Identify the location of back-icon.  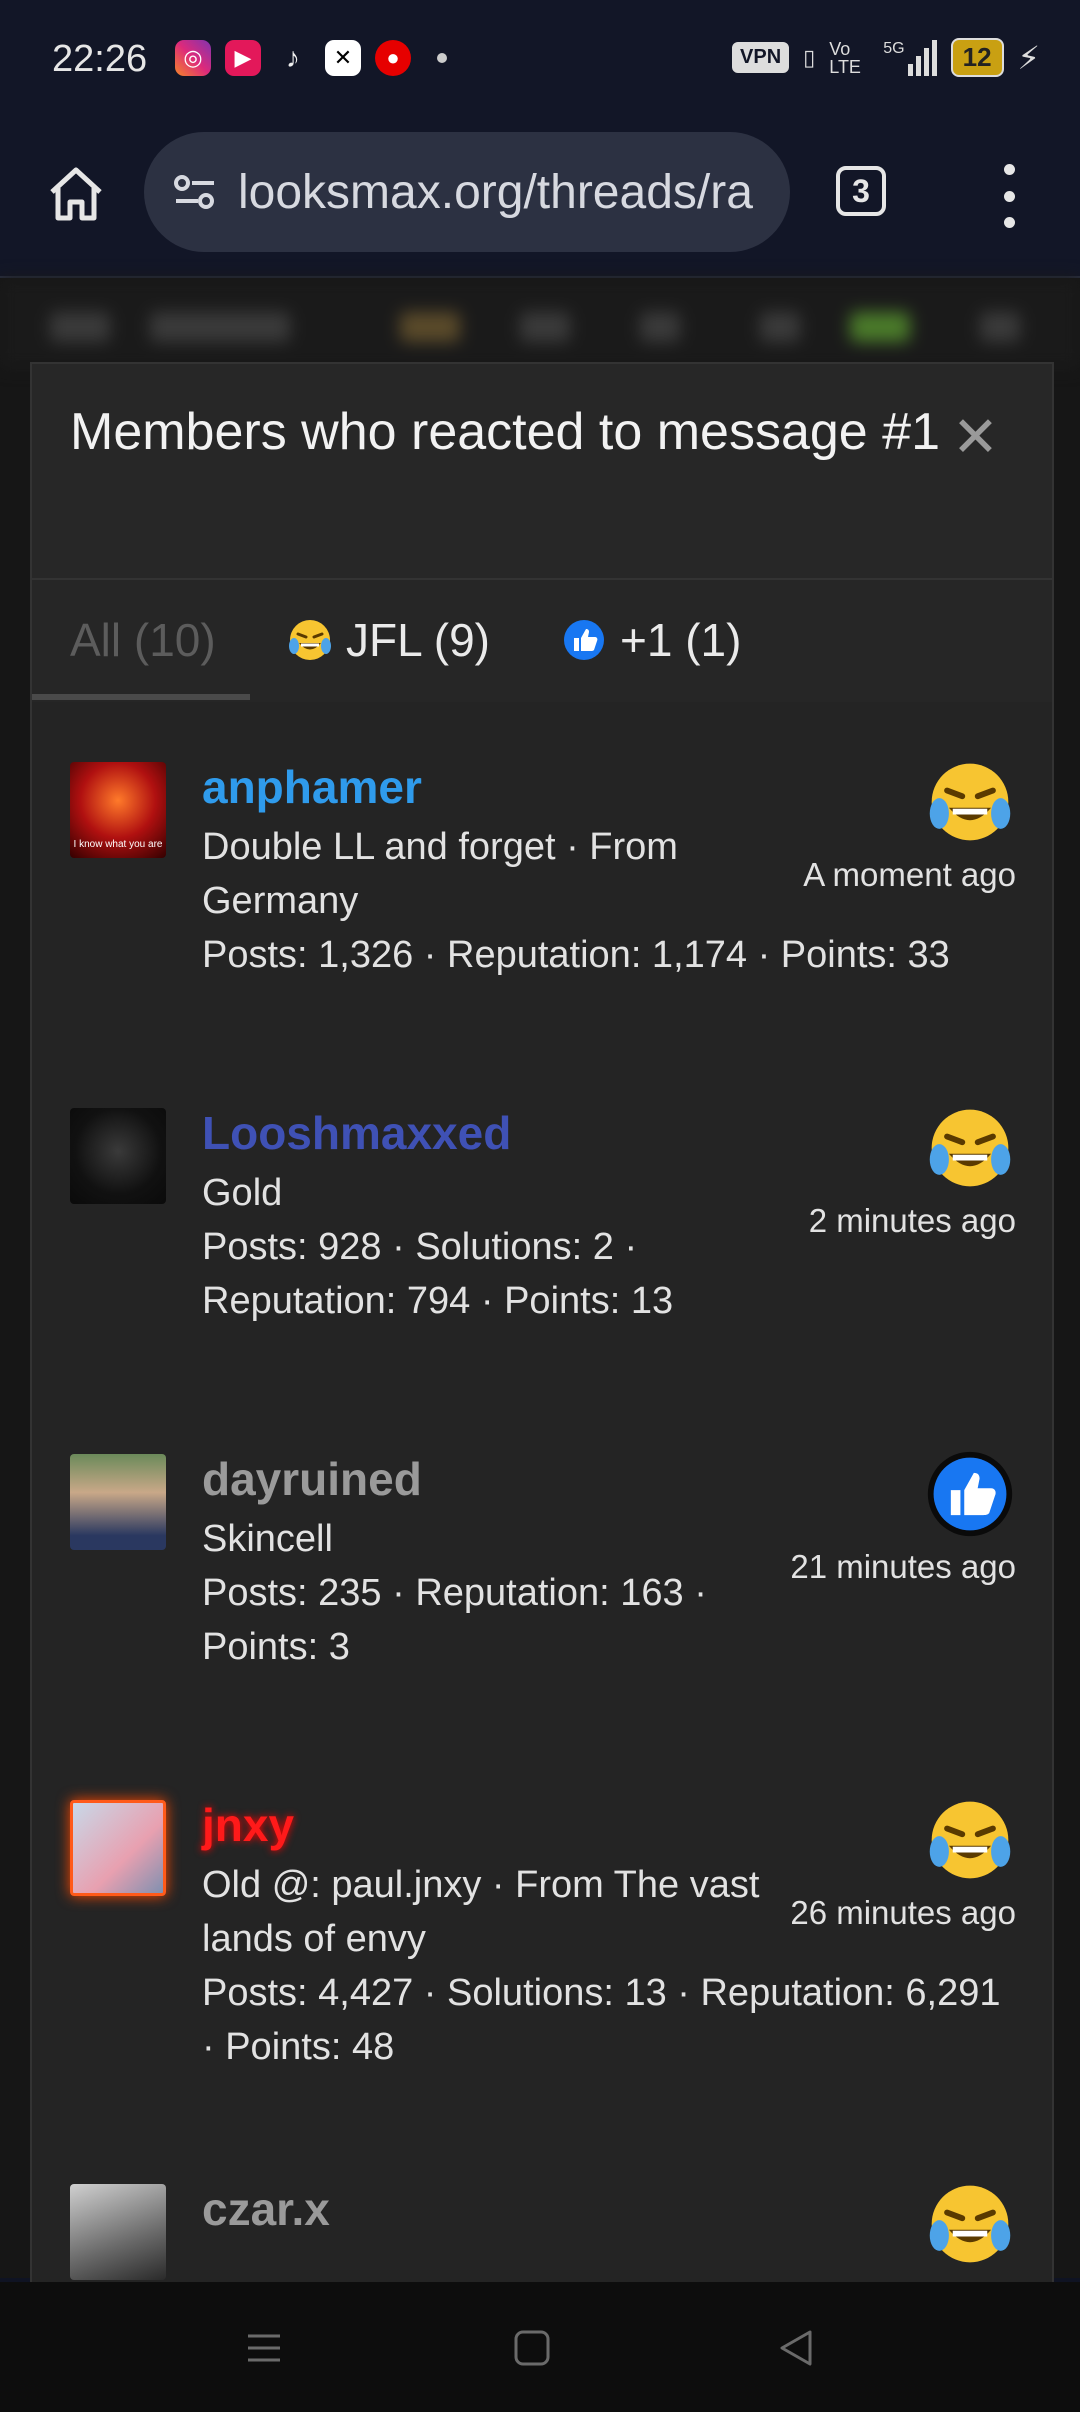
(796, 2348).